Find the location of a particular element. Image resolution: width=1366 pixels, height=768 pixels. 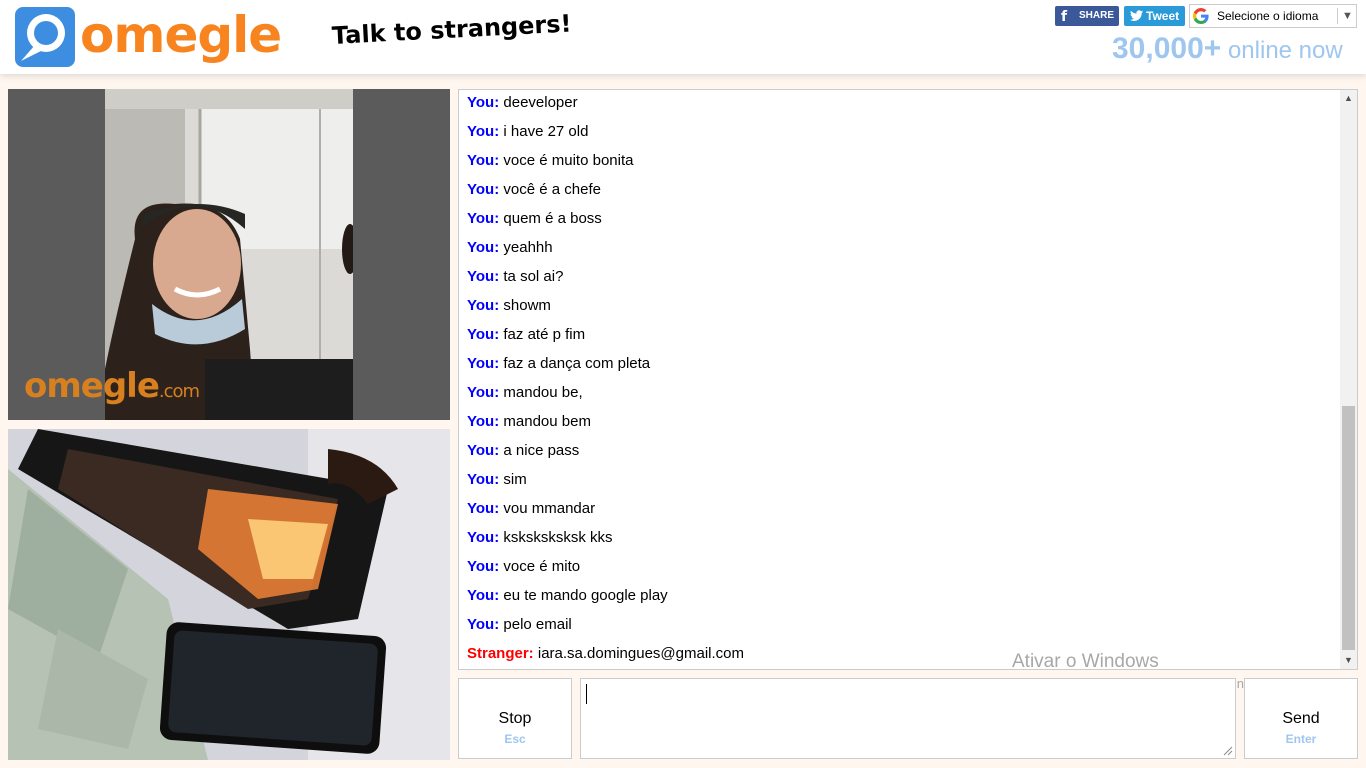

chat-message: You: deeveloper is located at coordinates (902, 103).